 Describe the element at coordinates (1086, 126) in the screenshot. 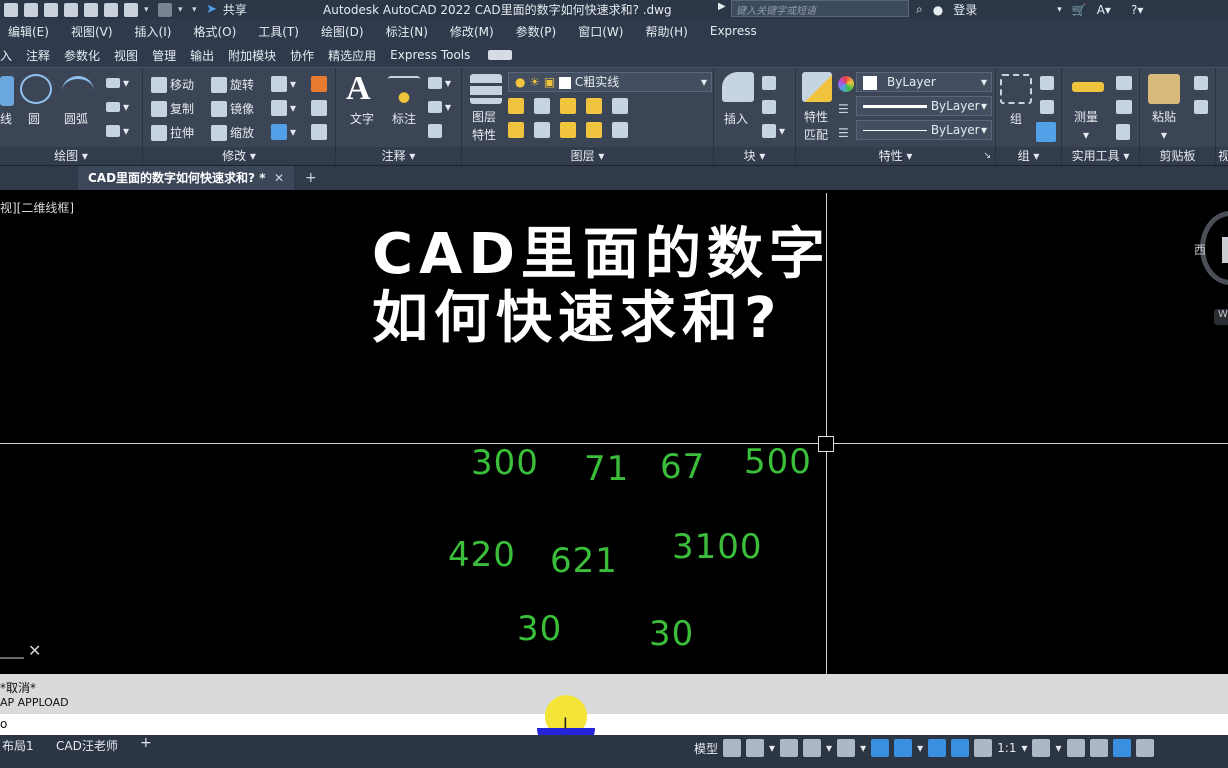

I see `measure-button: 测量 ▾` at that location.